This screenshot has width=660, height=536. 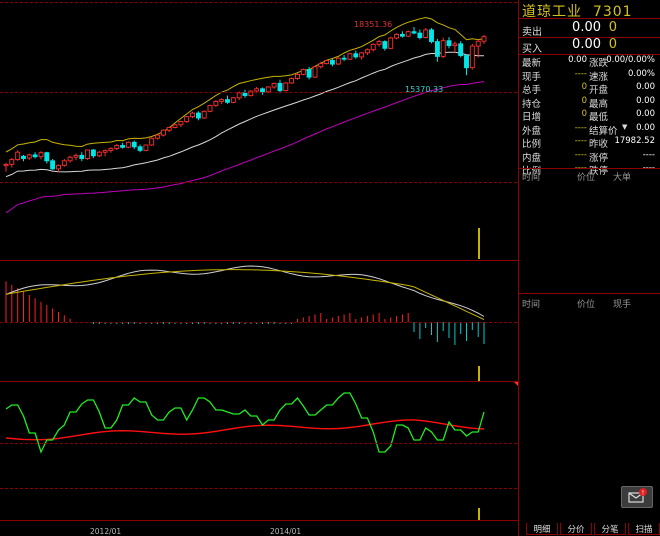 I want to click on low-price-label: 15370.33, so click(x=424, y=89).